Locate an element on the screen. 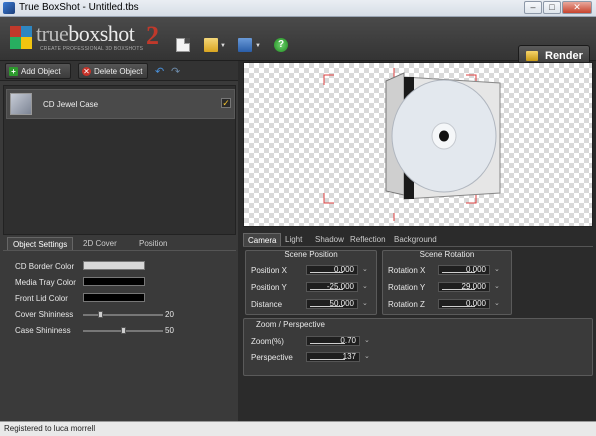 This screenshot has height=436, width=596. window-controls: – □ ✕ is located at coordinates (558, 7).